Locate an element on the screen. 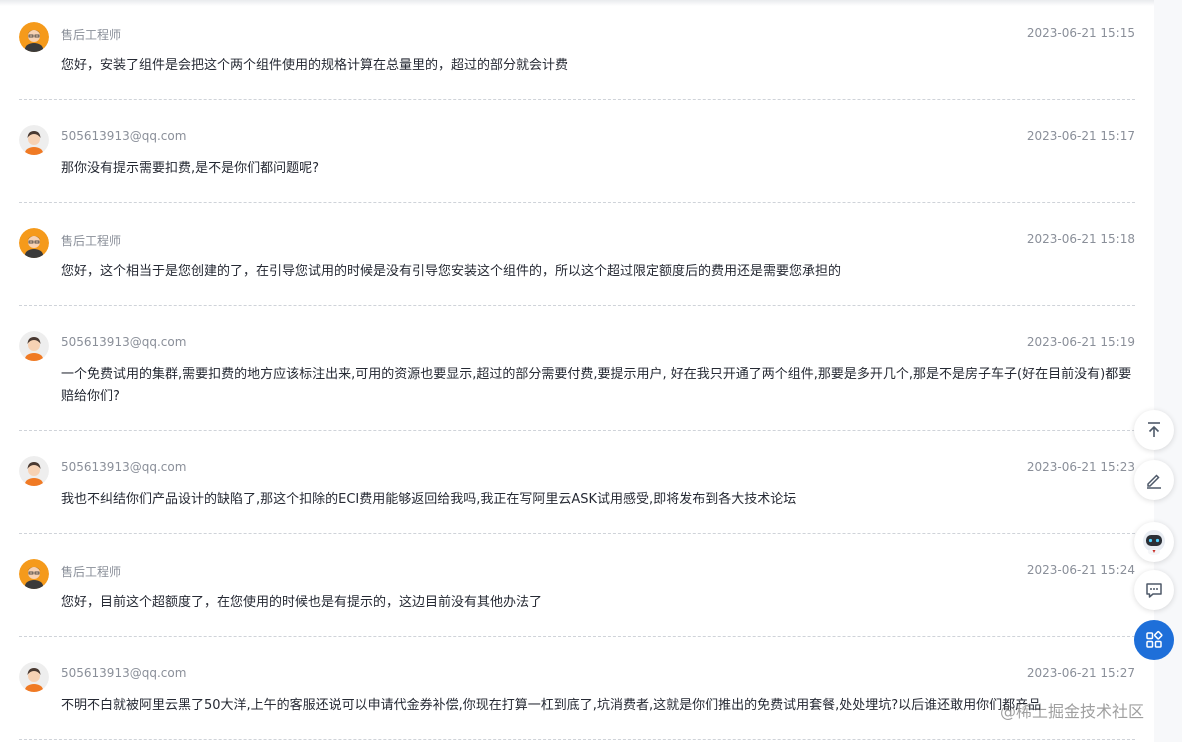  edit-icon is located at coordinates (1154, 480).